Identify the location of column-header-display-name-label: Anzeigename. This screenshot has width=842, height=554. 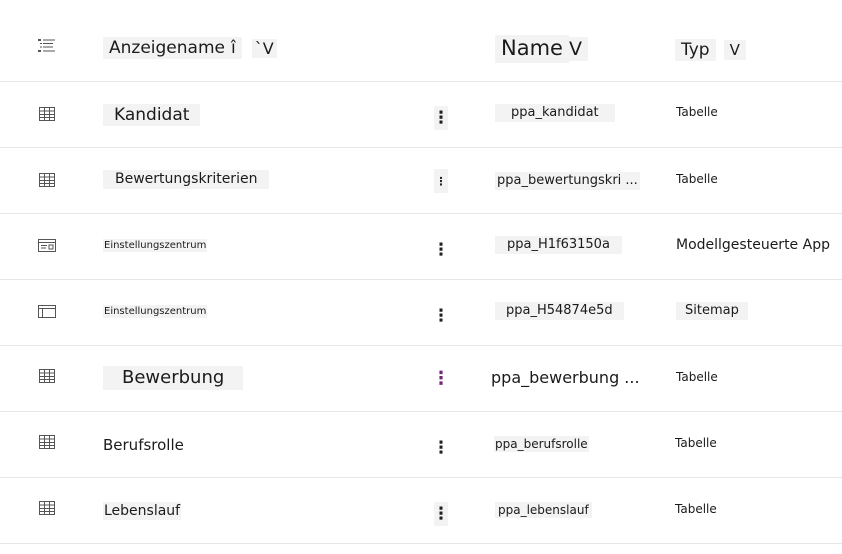
(167, 48).